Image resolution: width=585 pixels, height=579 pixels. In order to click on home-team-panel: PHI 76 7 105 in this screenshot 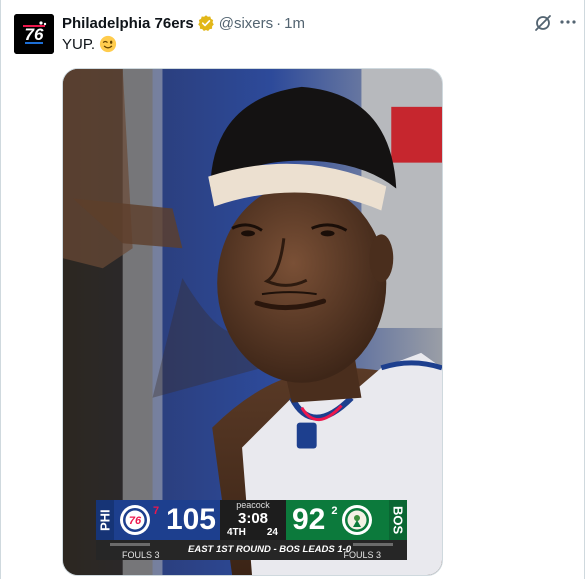, I will do `click(158, 520)`.